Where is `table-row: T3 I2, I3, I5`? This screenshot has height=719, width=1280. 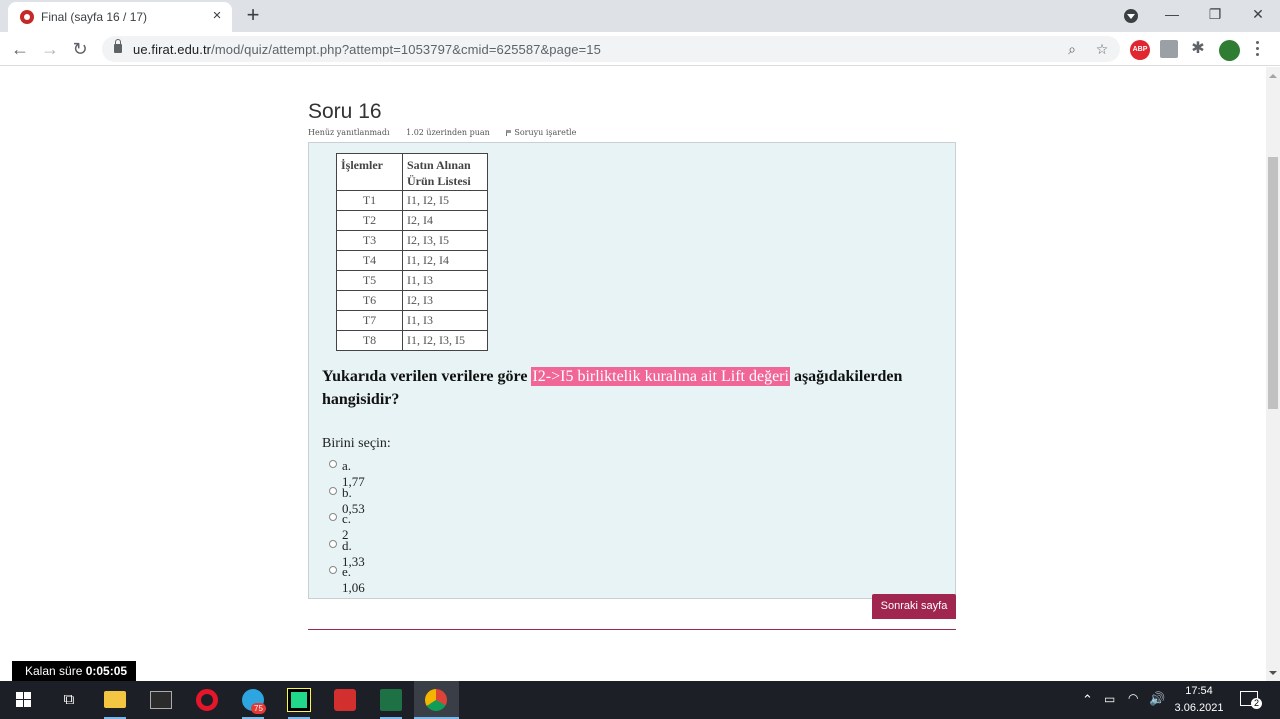
table-row: T3 I2, I3, I5 is located at coordinates (412, 240).